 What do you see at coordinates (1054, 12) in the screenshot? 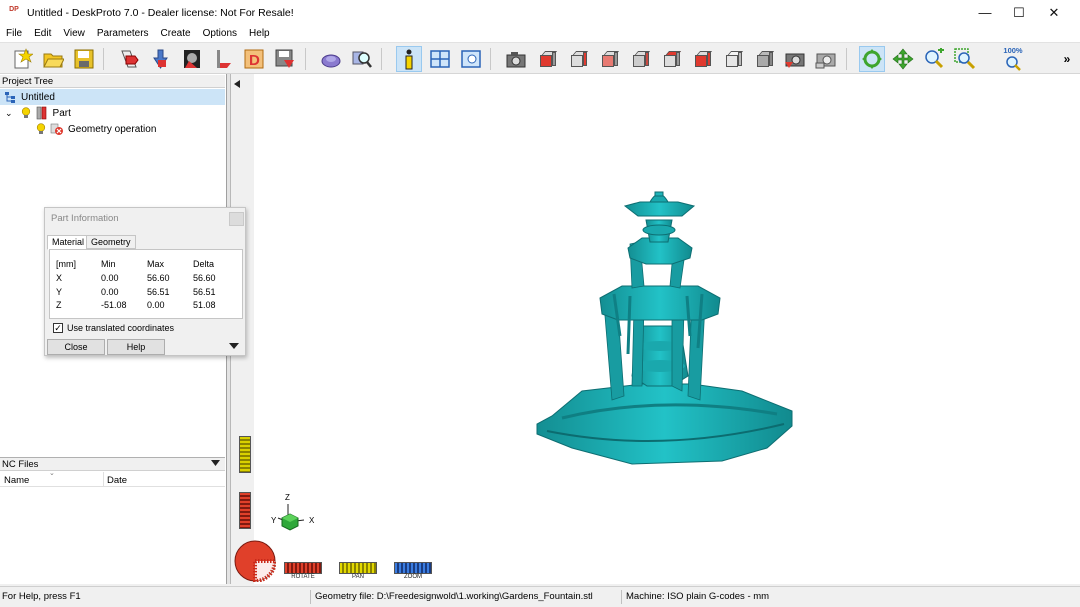
I see `close-button: ✕` at bounding box center [1054, 12].